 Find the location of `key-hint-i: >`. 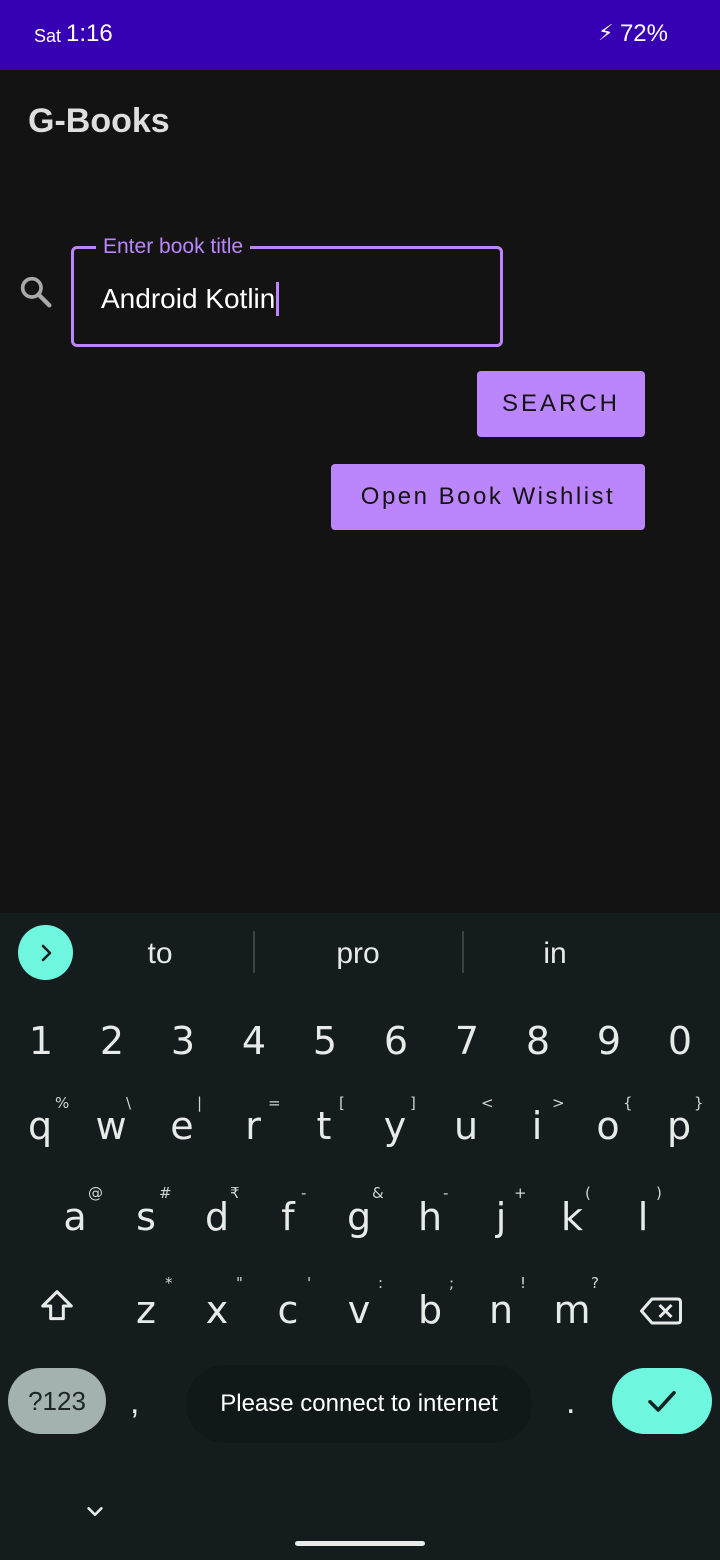

key-hint-i: > is located at coordinates (558, 1103).